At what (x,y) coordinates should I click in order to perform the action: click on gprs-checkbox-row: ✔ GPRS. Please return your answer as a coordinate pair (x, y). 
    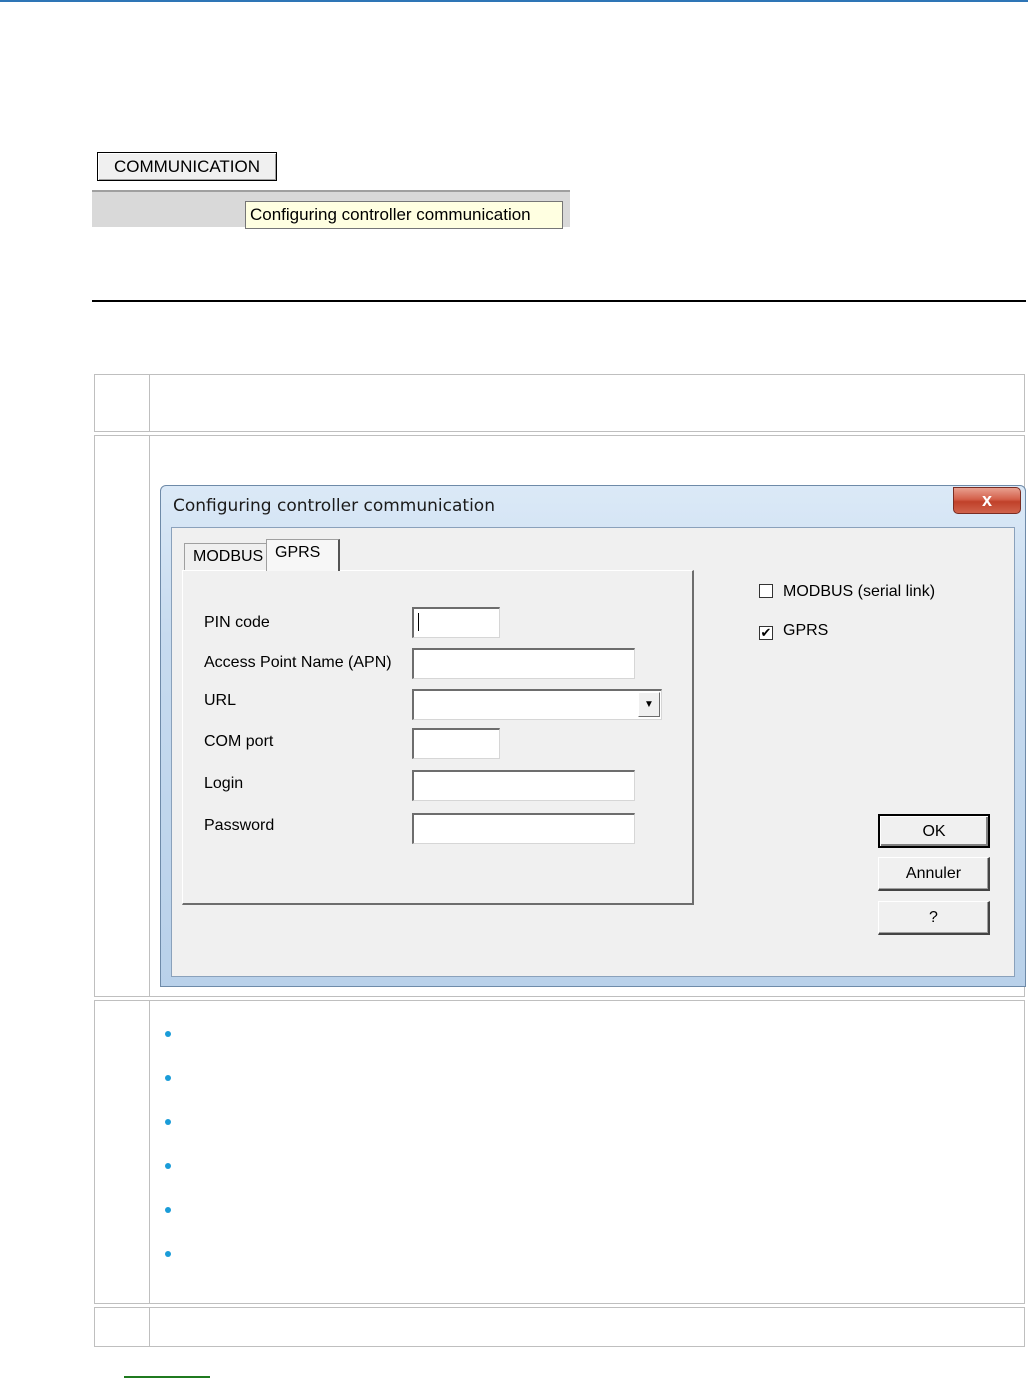
    Looking at the image, I should click on (793, 631).